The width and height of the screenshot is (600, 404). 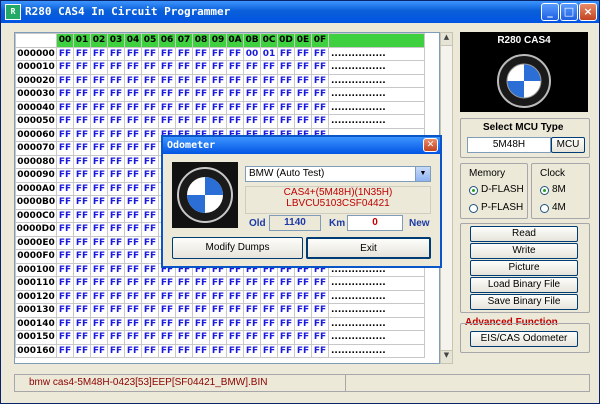 I want to click on exit-button: Exit, so click(x=368, y=248).